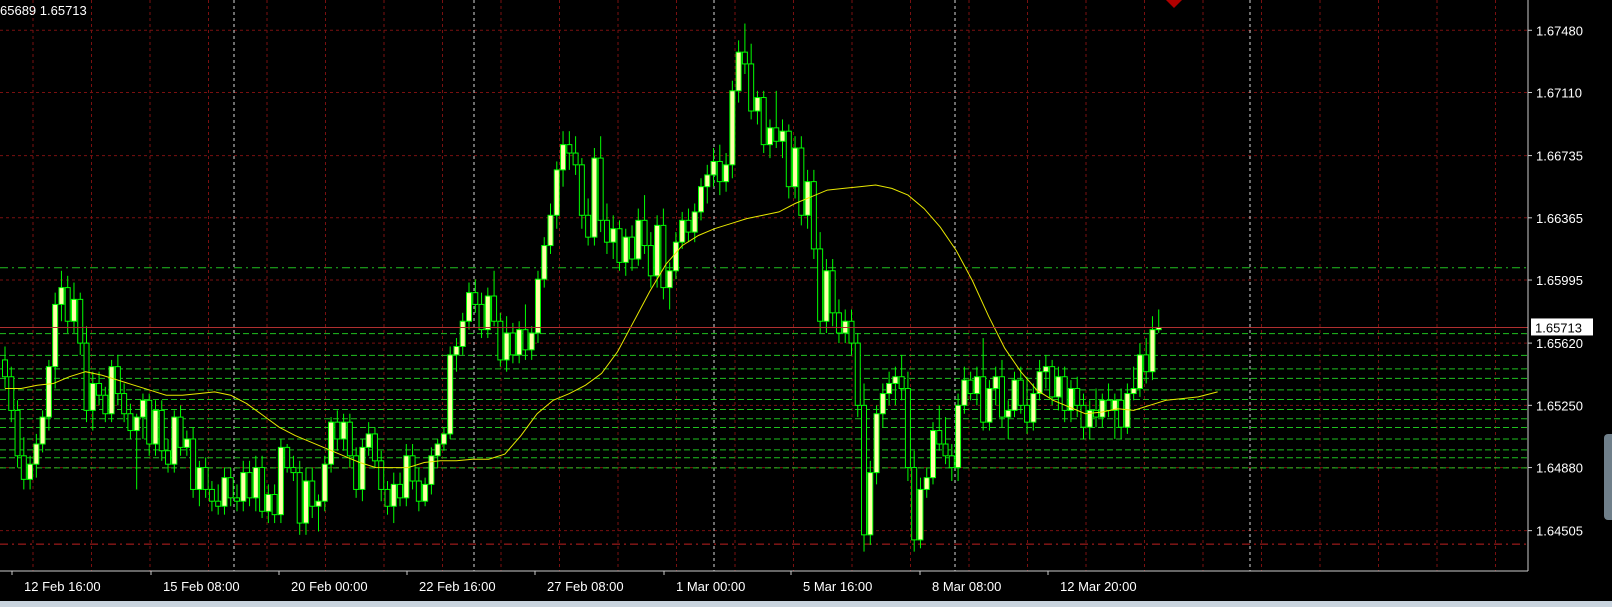  What do you see at coordinates (457, 586) in the screenshot?
I see `x-tick-label-3: 22 Feb 16:00` at bounding box center [457, 586].